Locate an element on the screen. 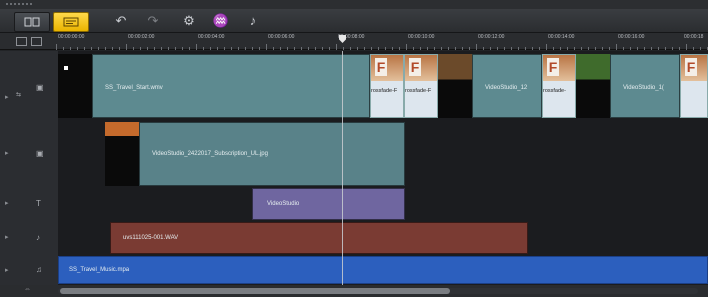 Image resolution: width=708 pixels, height=297 pixels. transition-label: rossfade- is located at coordinates (554, 91).